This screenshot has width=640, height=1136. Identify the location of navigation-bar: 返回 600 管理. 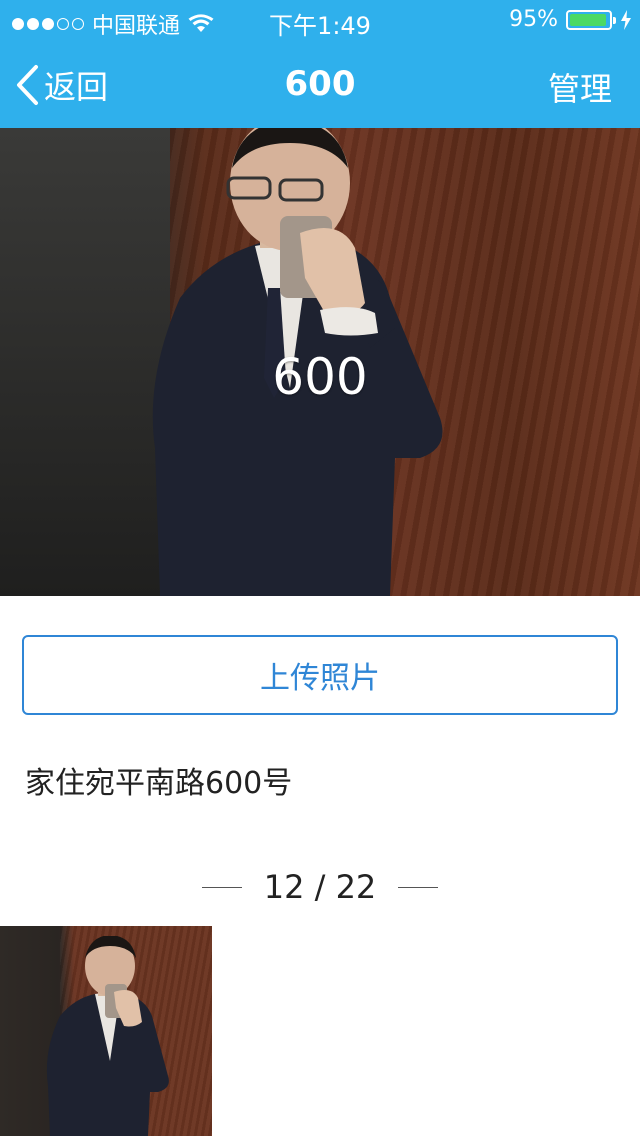
(320, 84).